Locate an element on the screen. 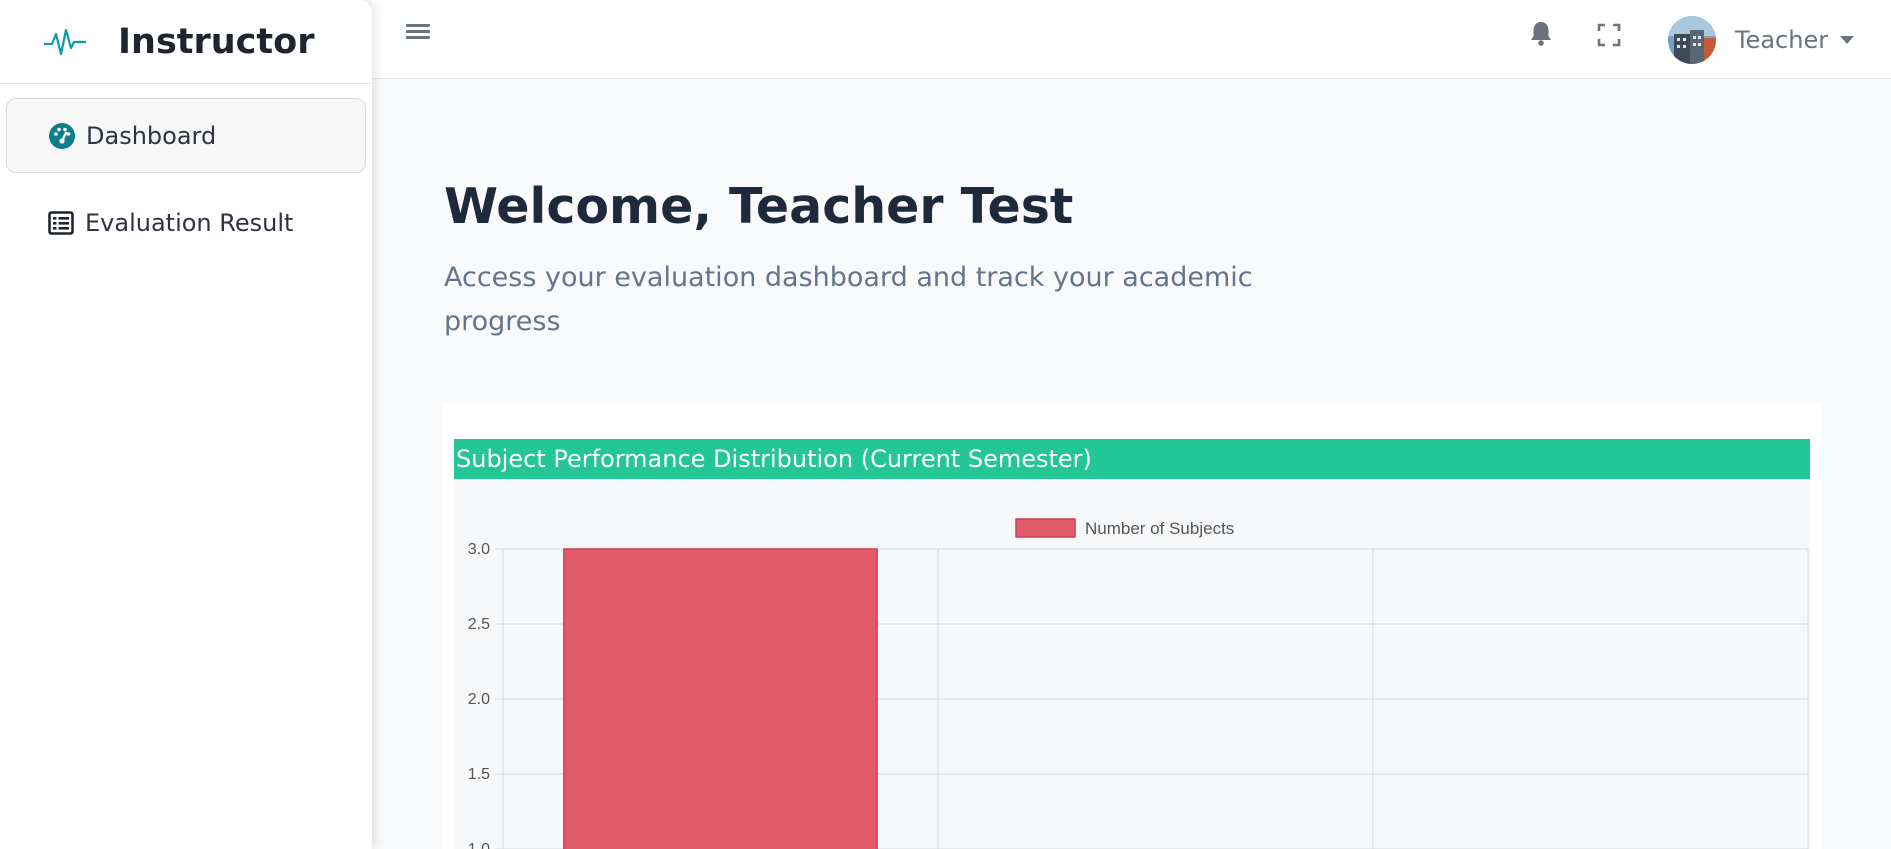  user-menu: Teacher is located at coordinates (1761, 40).